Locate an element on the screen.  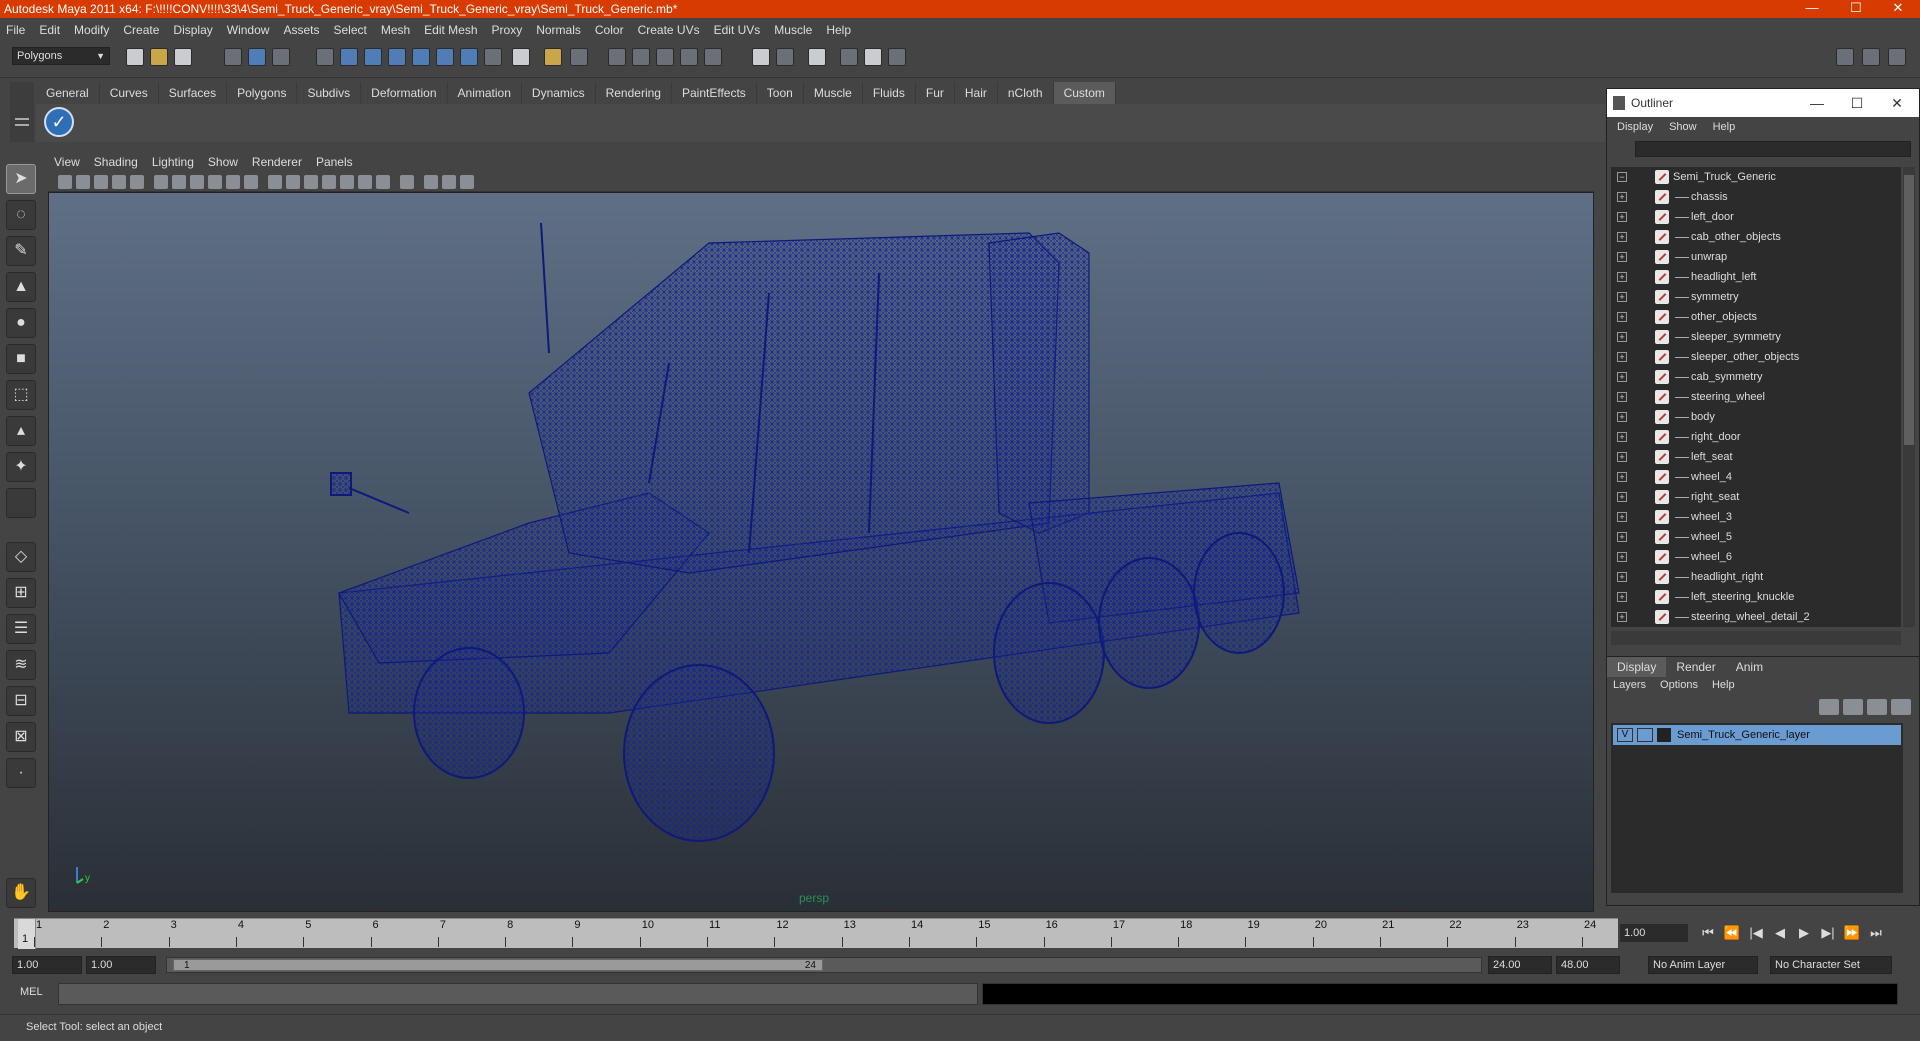
outliner-close-button: ✕ is located at coordinates (1897, 103).